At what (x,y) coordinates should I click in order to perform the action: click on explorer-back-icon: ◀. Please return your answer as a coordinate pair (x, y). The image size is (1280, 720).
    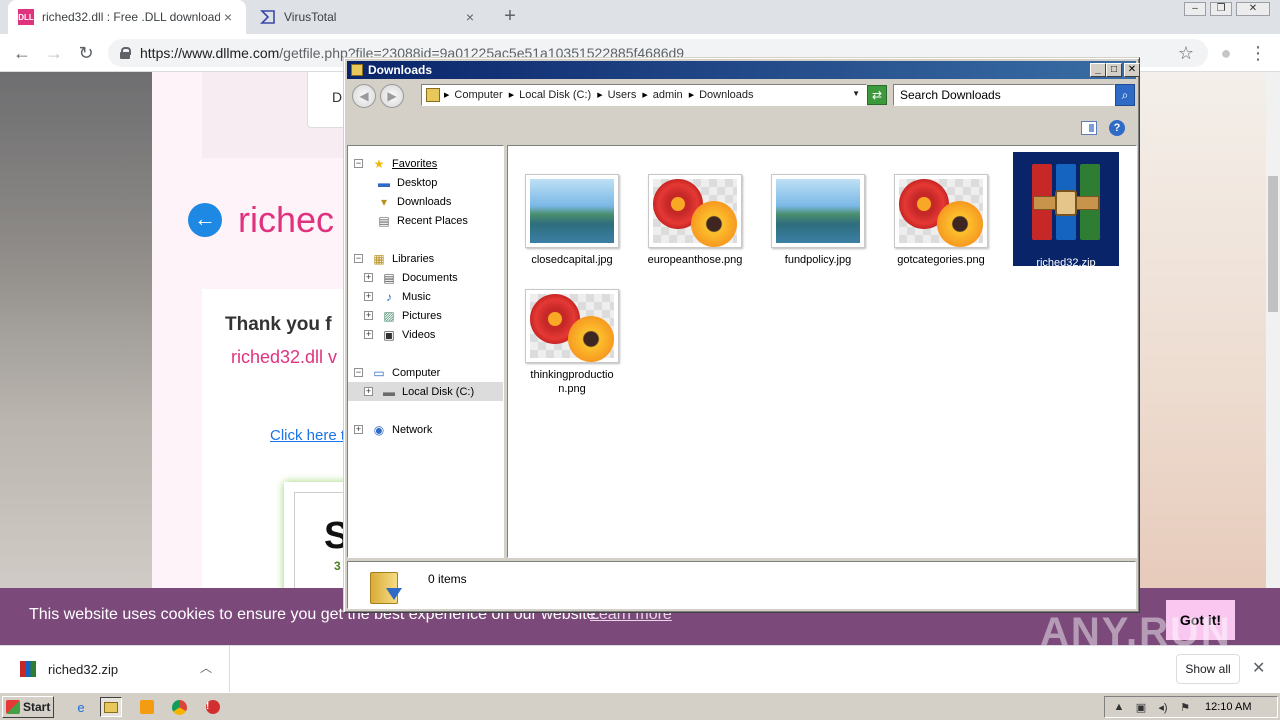
    Looking at the image, I should click on (364, 96).